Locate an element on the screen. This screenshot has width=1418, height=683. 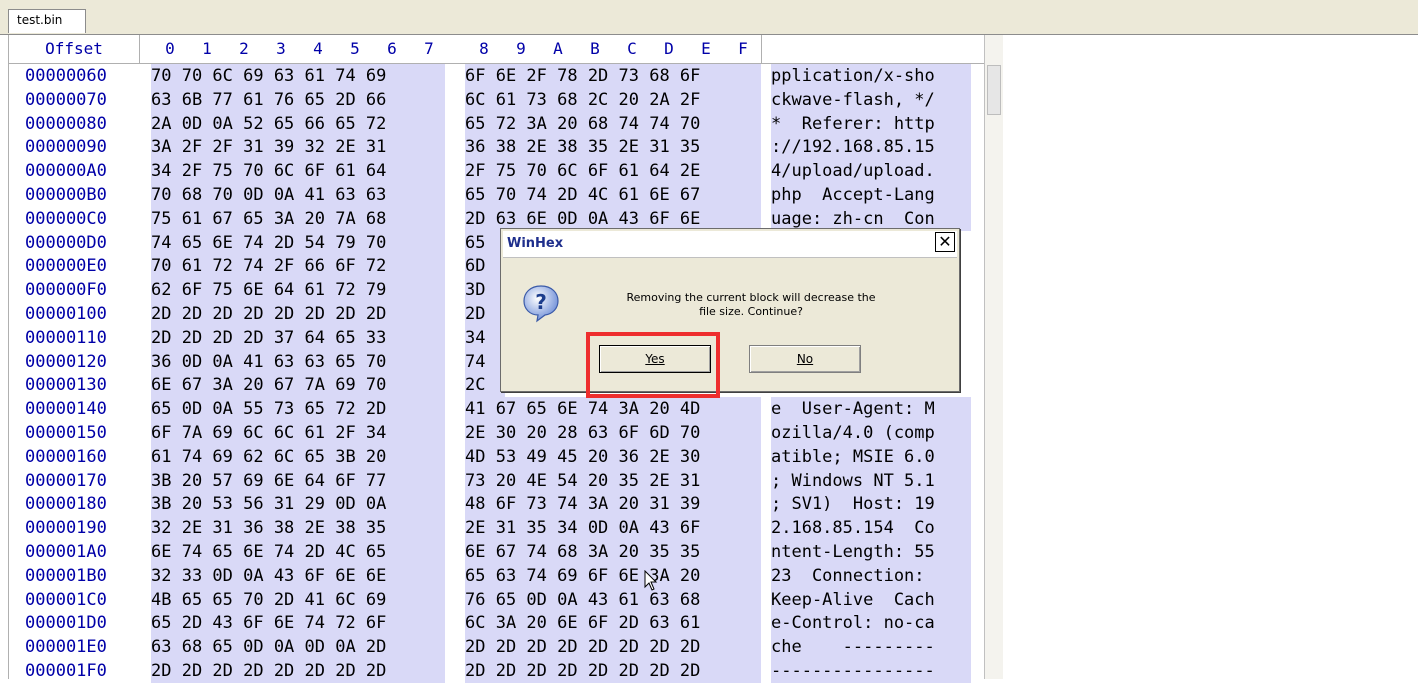
hex-cell: 6C 61 73 68 2C 20 2A 2F is located at coordinates (613, 99).